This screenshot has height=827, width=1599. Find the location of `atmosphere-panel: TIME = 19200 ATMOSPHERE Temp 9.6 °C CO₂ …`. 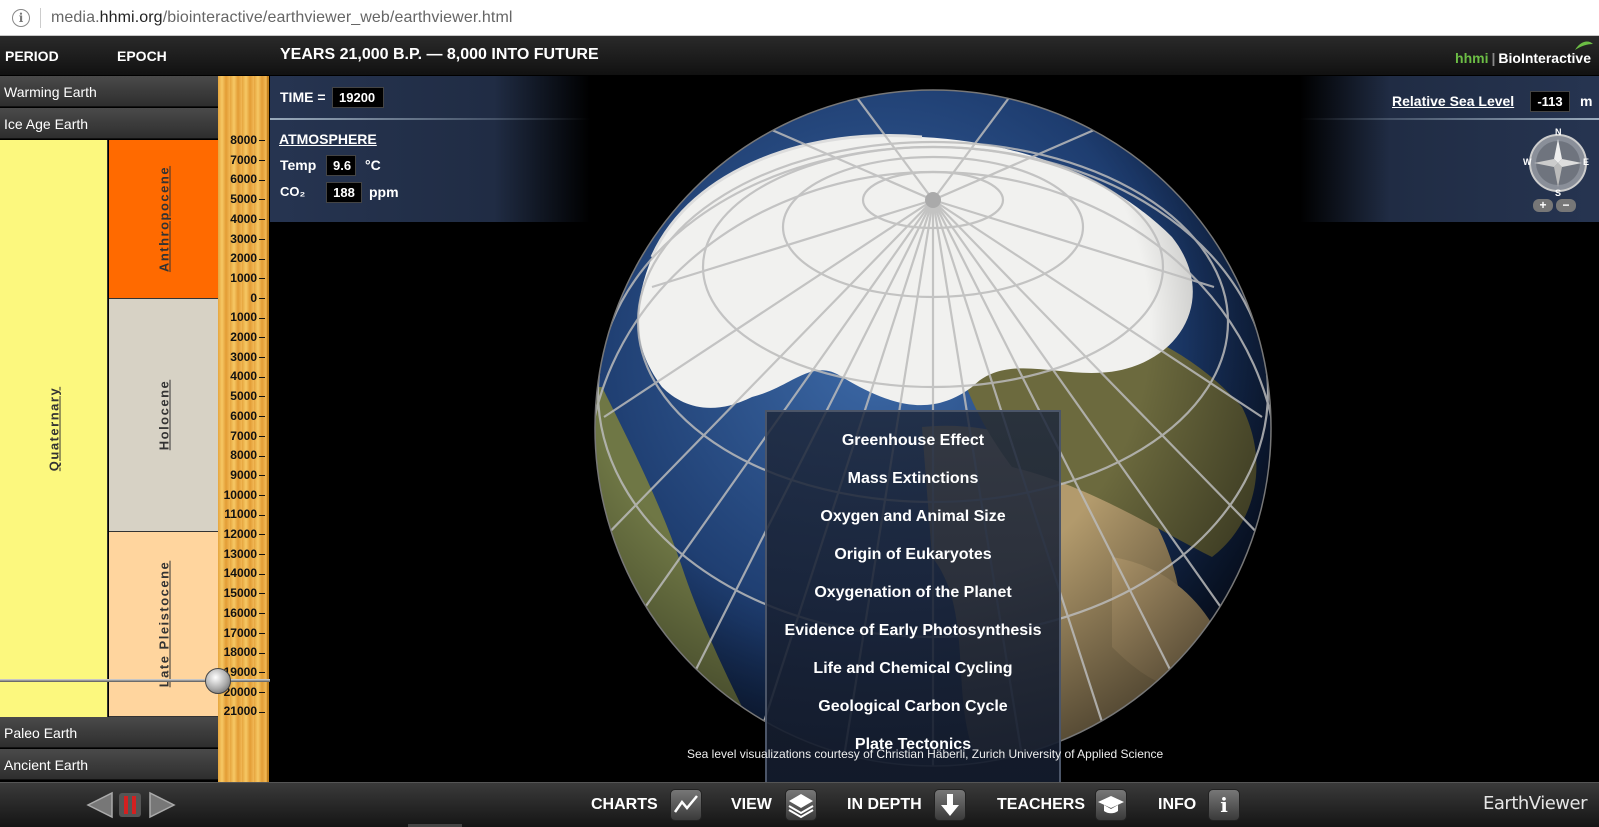

atmosphere-panel: TIME = 19200 ATMOSPHERE Temp 9.6 °C CO₂ … is located at coordinates (430, 149).